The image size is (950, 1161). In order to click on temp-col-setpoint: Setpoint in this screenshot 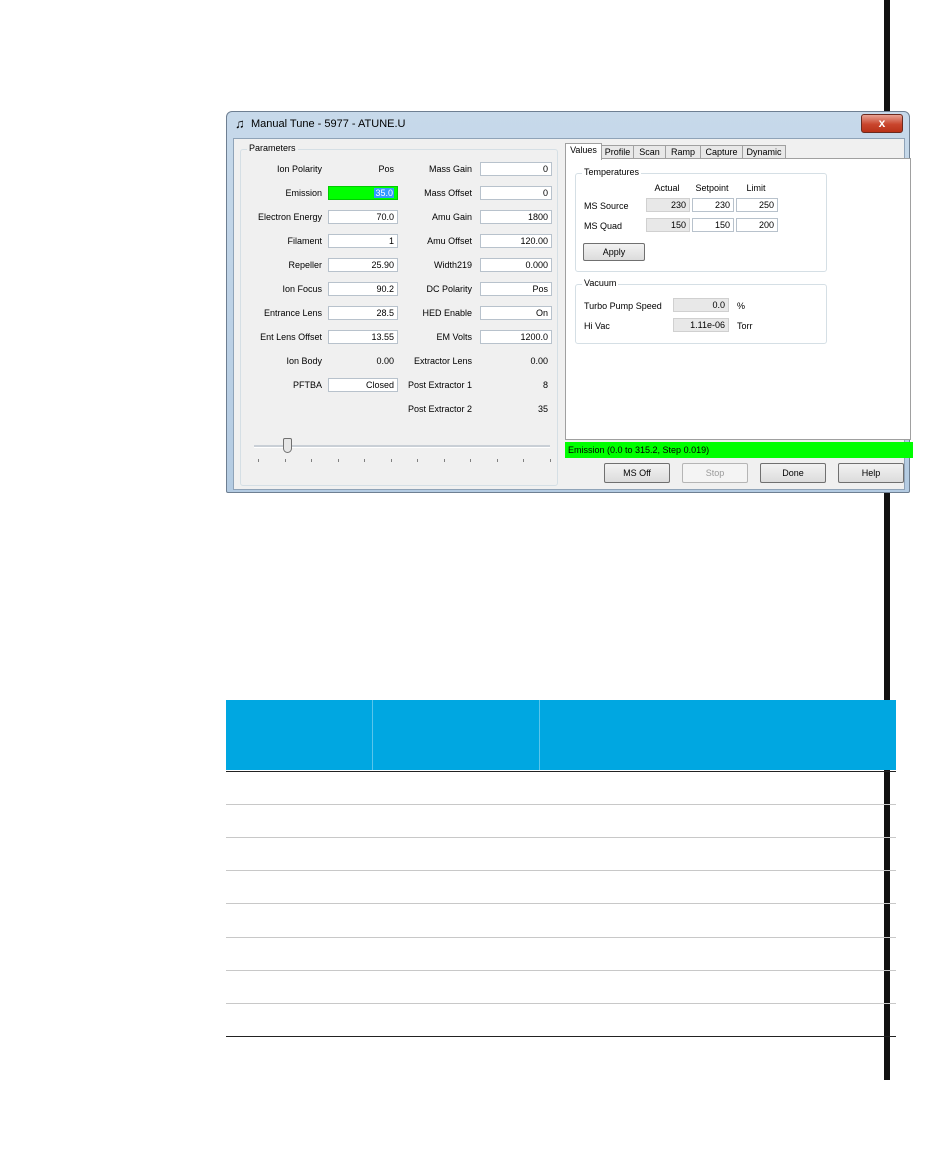, I will do `click(712, 188)`.